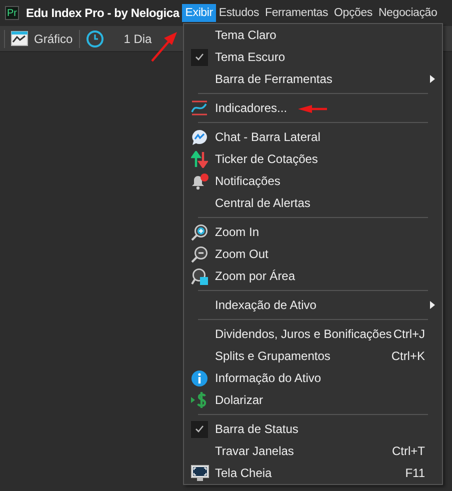 The height and width of the screenshot is (491, 452). I want to click on menu-item: Dolarizar, so click(313, 400).